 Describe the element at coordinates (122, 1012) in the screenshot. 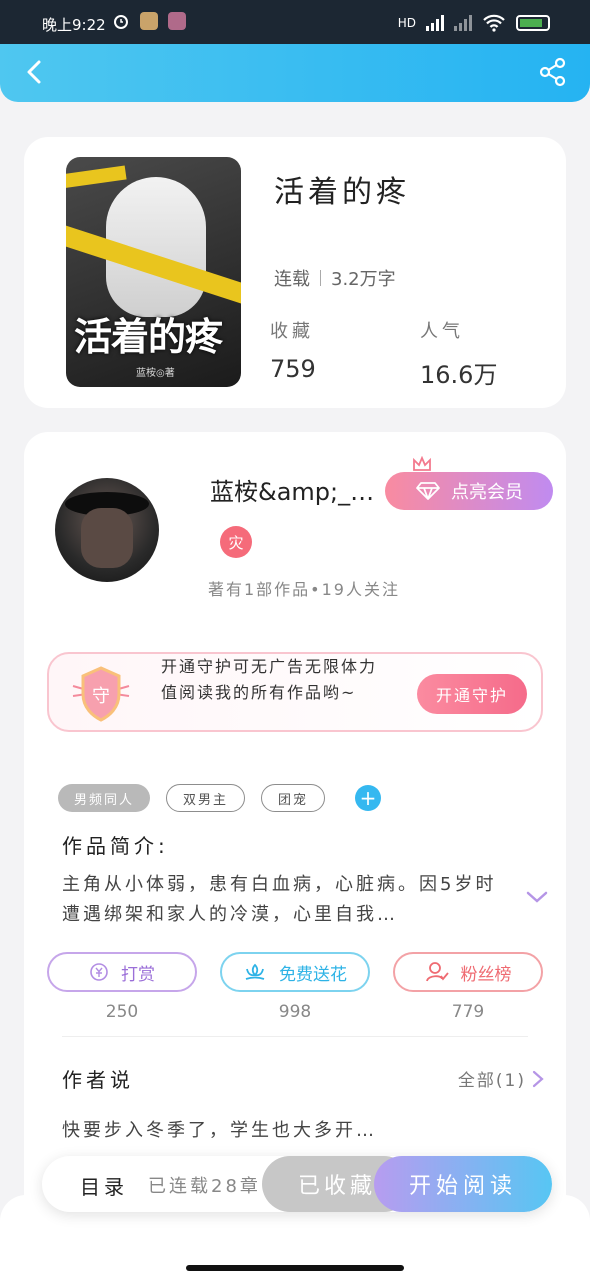

I see `reward-count: 250` at that location.